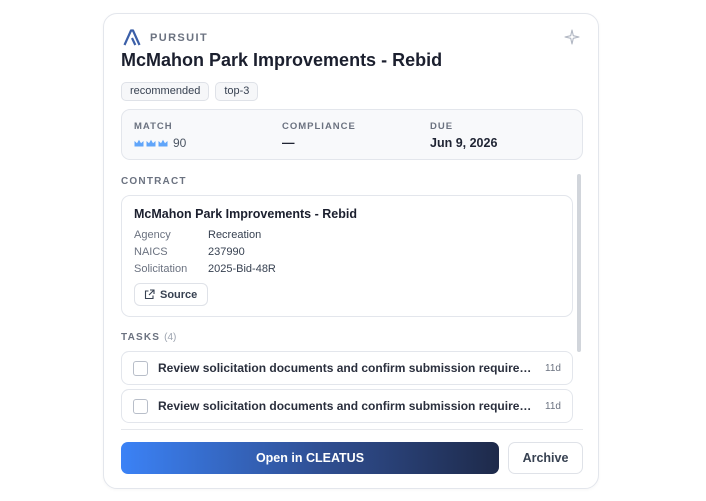 This screenshot has width=706, height=501. I want to click on stat-due: DUE Jun 9, 2026, so click(463, 135).